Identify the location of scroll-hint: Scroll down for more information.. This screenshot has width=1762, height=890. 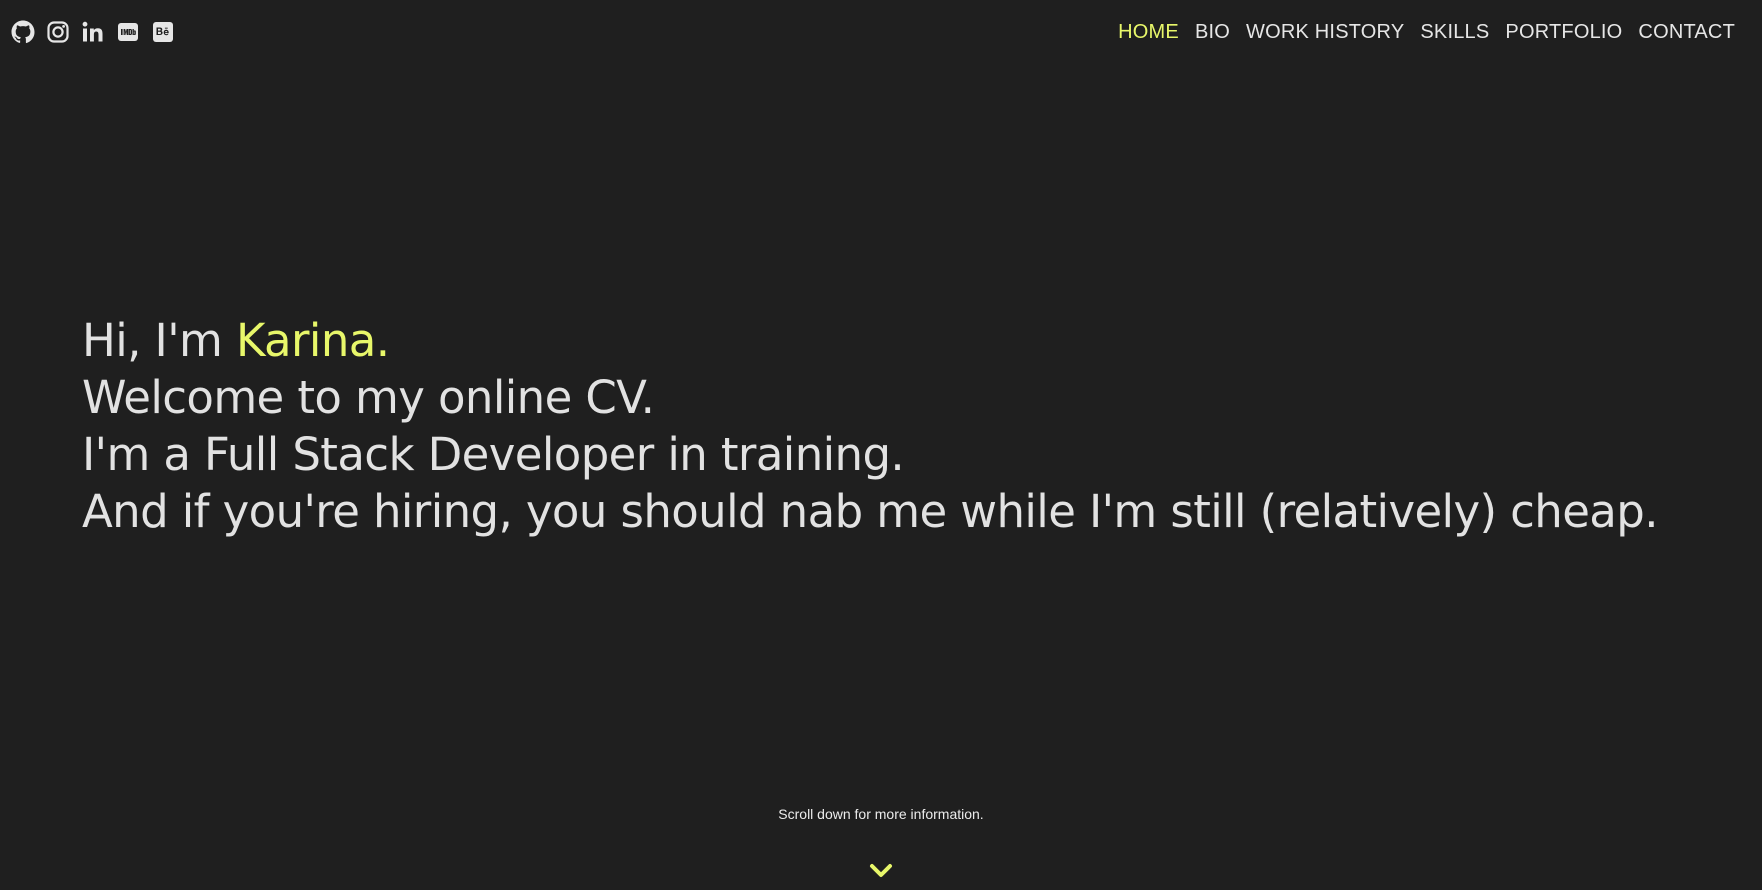
(881, 814).